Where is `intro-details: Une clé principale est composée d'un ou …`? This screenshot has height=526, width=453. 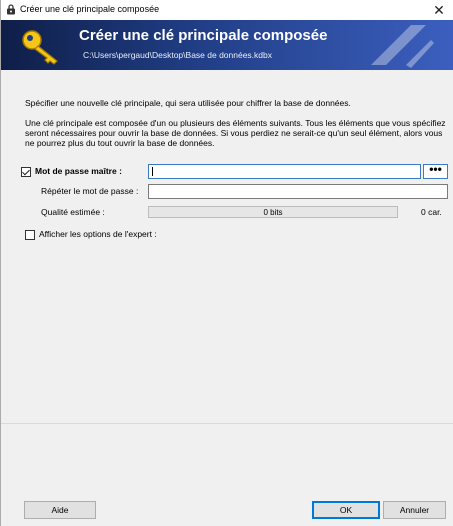
intro-details: Une clé principale est composée d'un ou … is located at coordinates (235, 133).